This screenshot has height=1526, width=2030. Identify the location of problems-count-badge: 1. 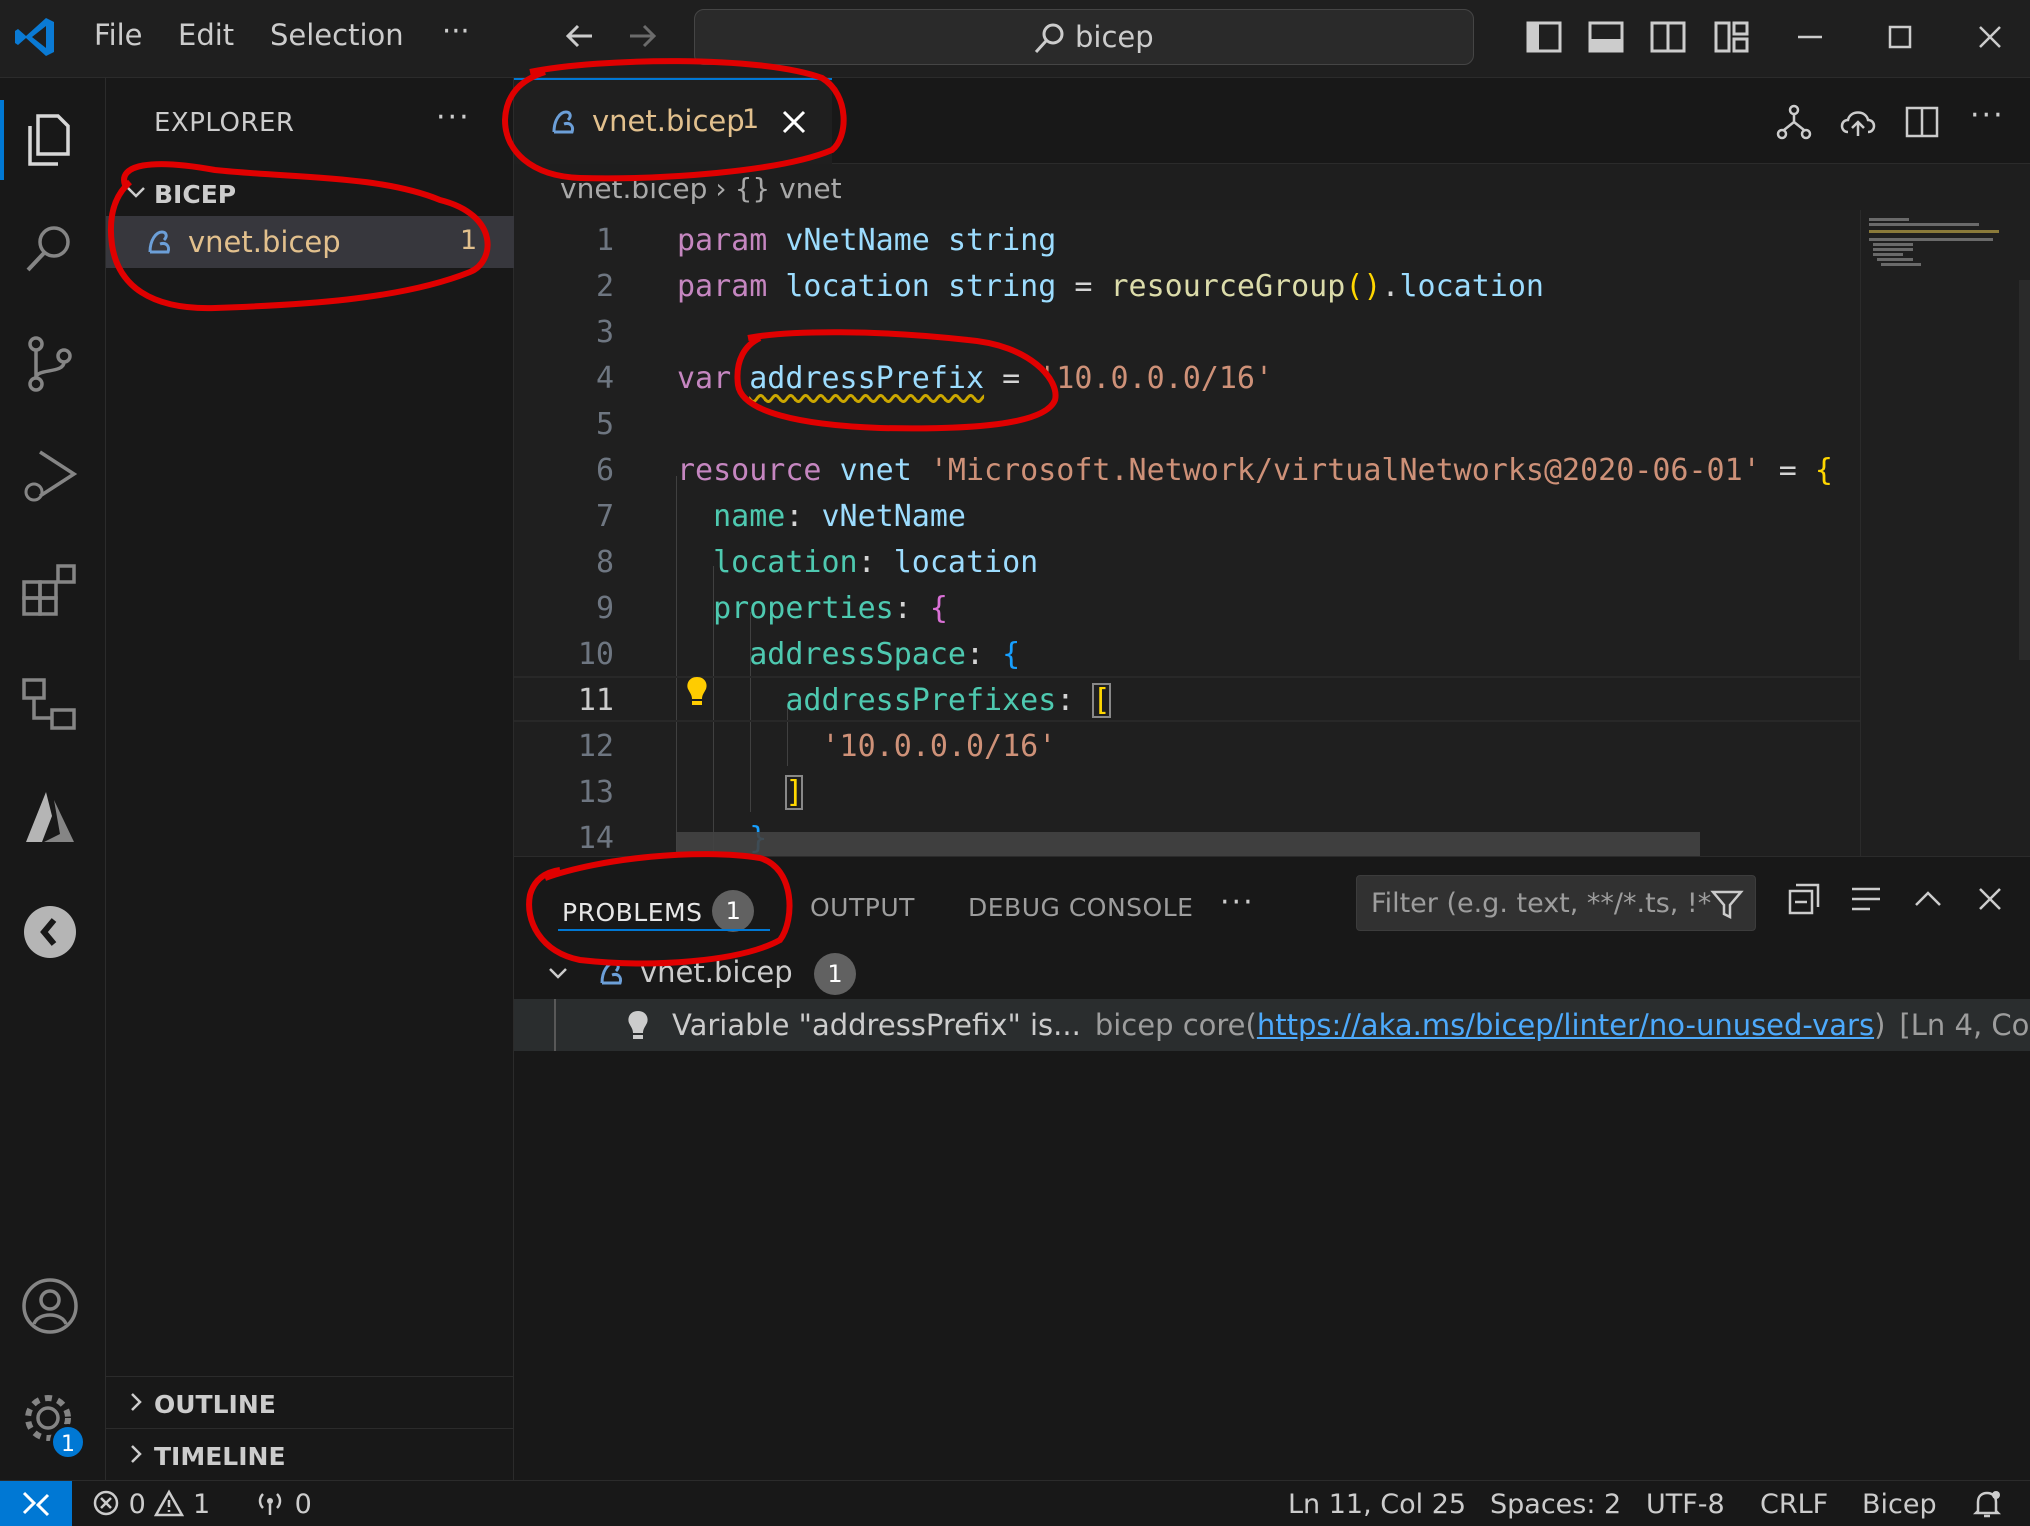
(733, 911).